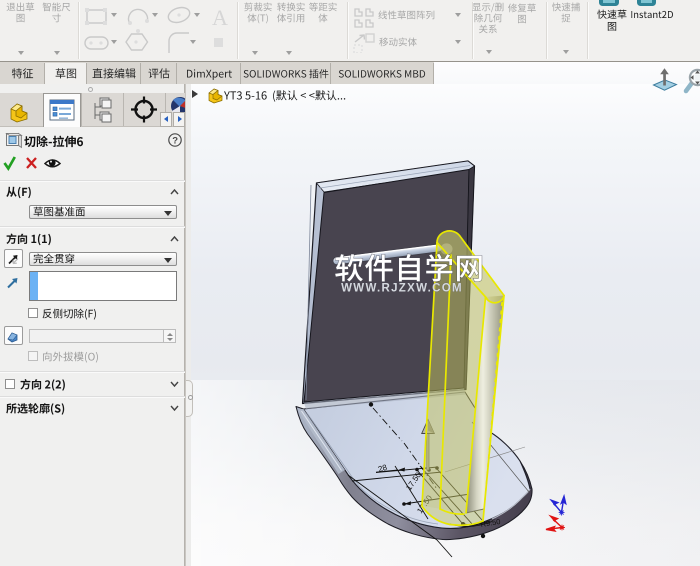  I want to click on svg-text: WWW.RJZXW.COM, so click(402, 289).